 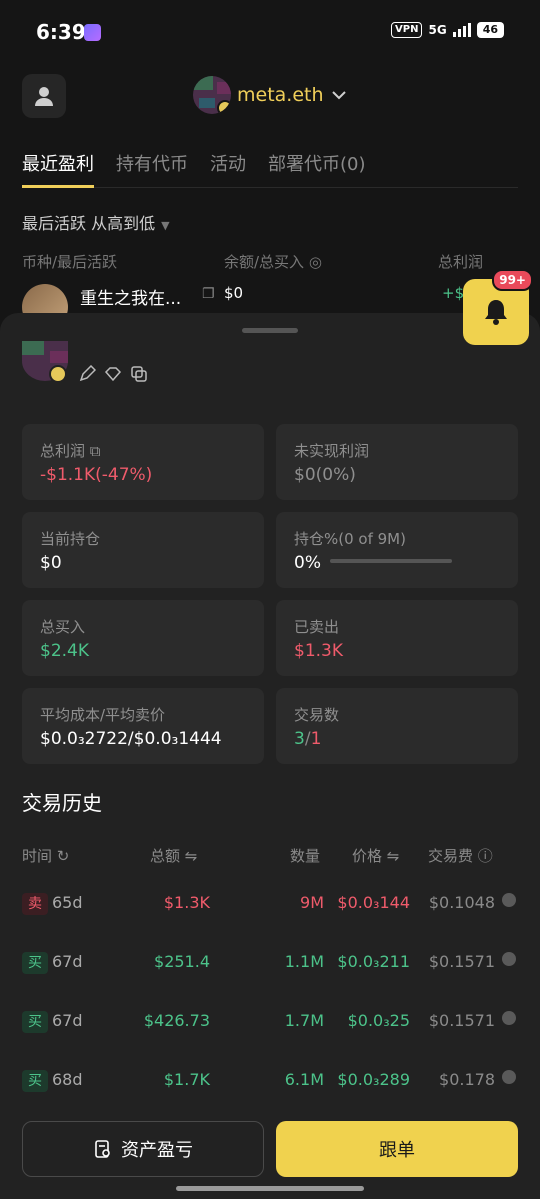 I want to click on tab-recent-profit: 最近盈利, so click(x=58, y=169).